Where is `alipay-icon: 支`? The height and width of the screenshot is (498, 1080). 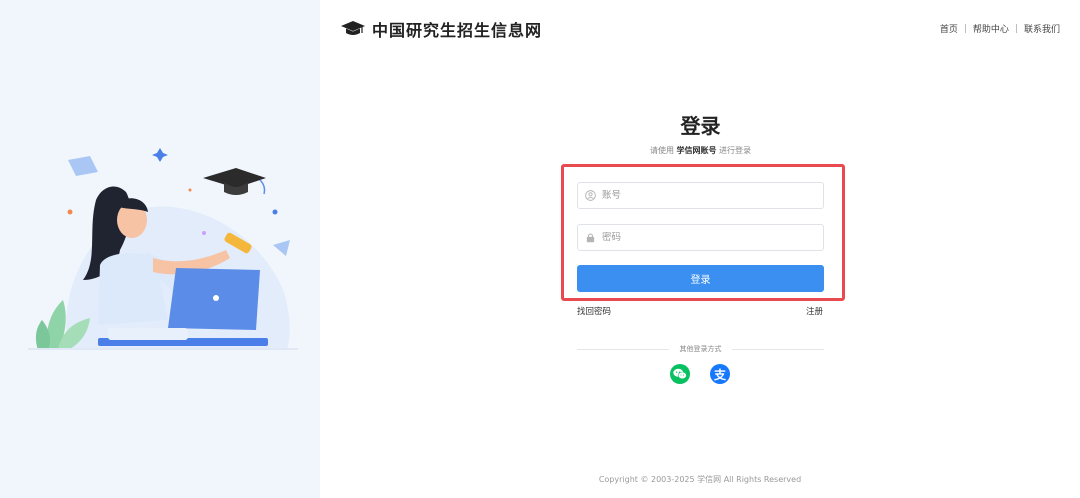
alipay-icon: 支 is located at coordinates (719, 374).